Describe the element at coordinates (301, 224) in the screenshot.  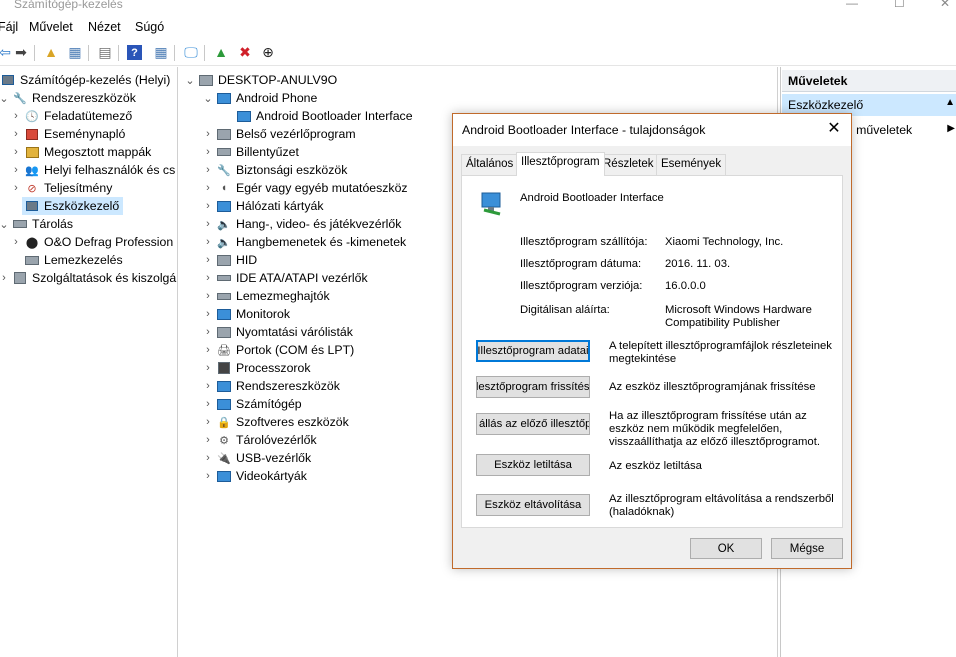
I see `device-category: › 🔈 Hang-, video- és játékvezérlők` at that location.